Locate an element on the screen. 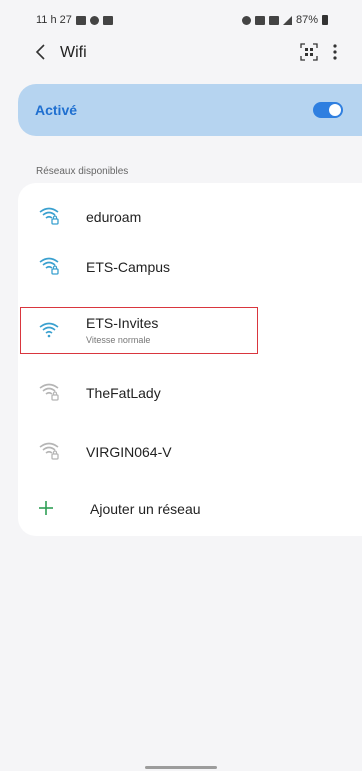 This screenshot has height=771, width=362. mute-icon is located at coordinates (259, 20).